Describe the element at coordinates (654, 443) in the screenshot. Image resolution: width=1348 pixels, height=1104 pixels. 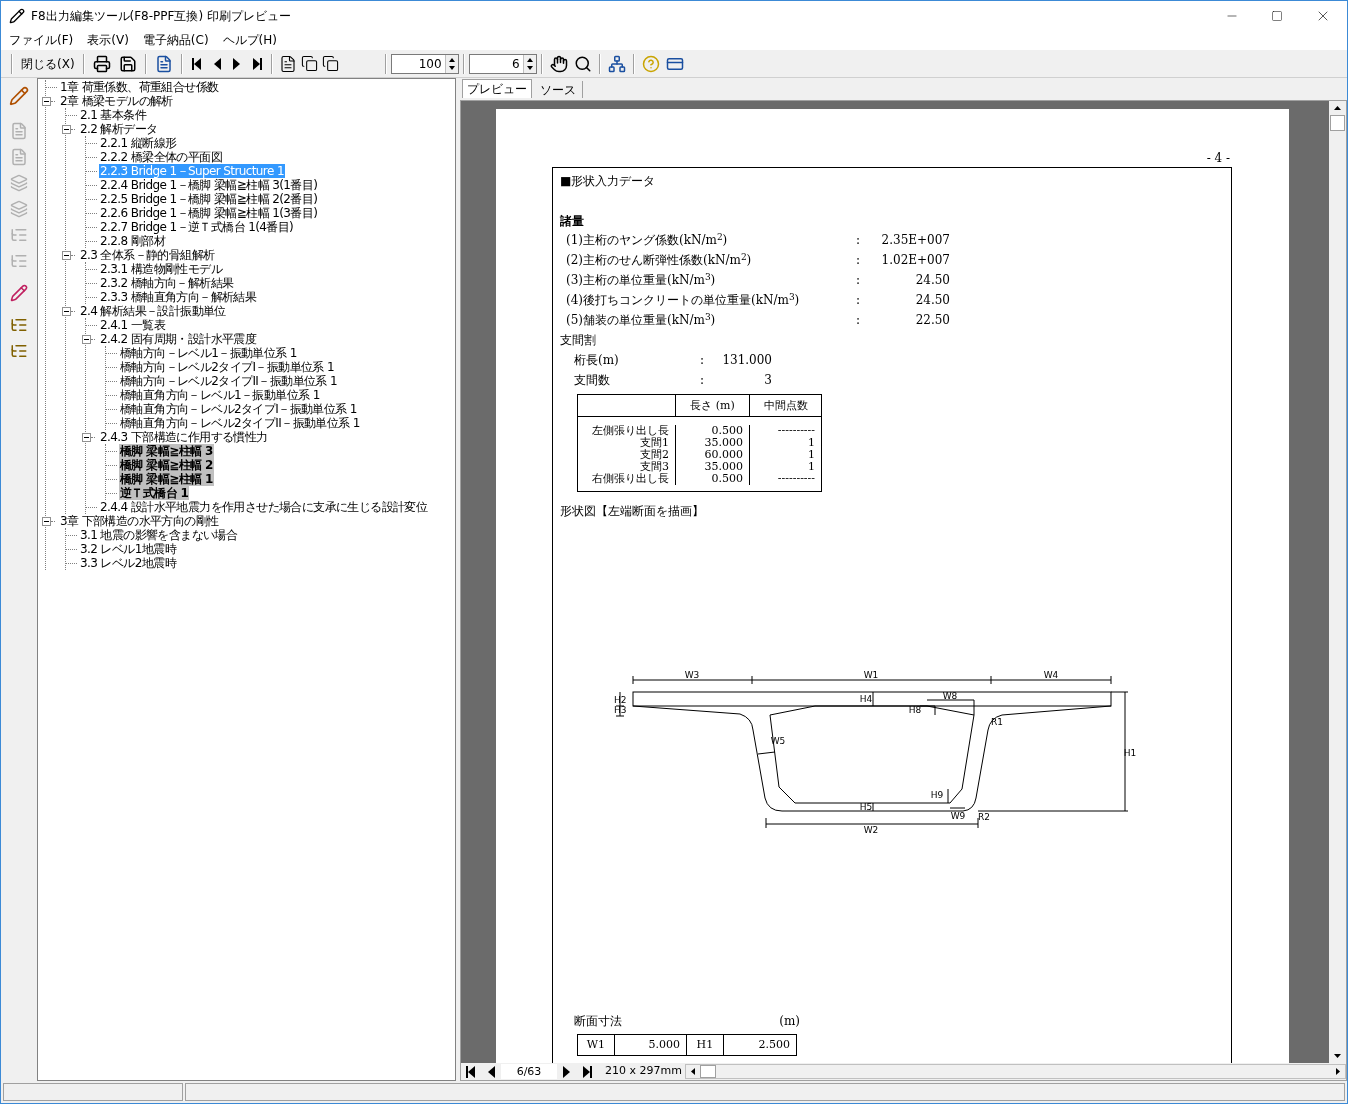
I see `table-cell-text: 支間1` at that location.